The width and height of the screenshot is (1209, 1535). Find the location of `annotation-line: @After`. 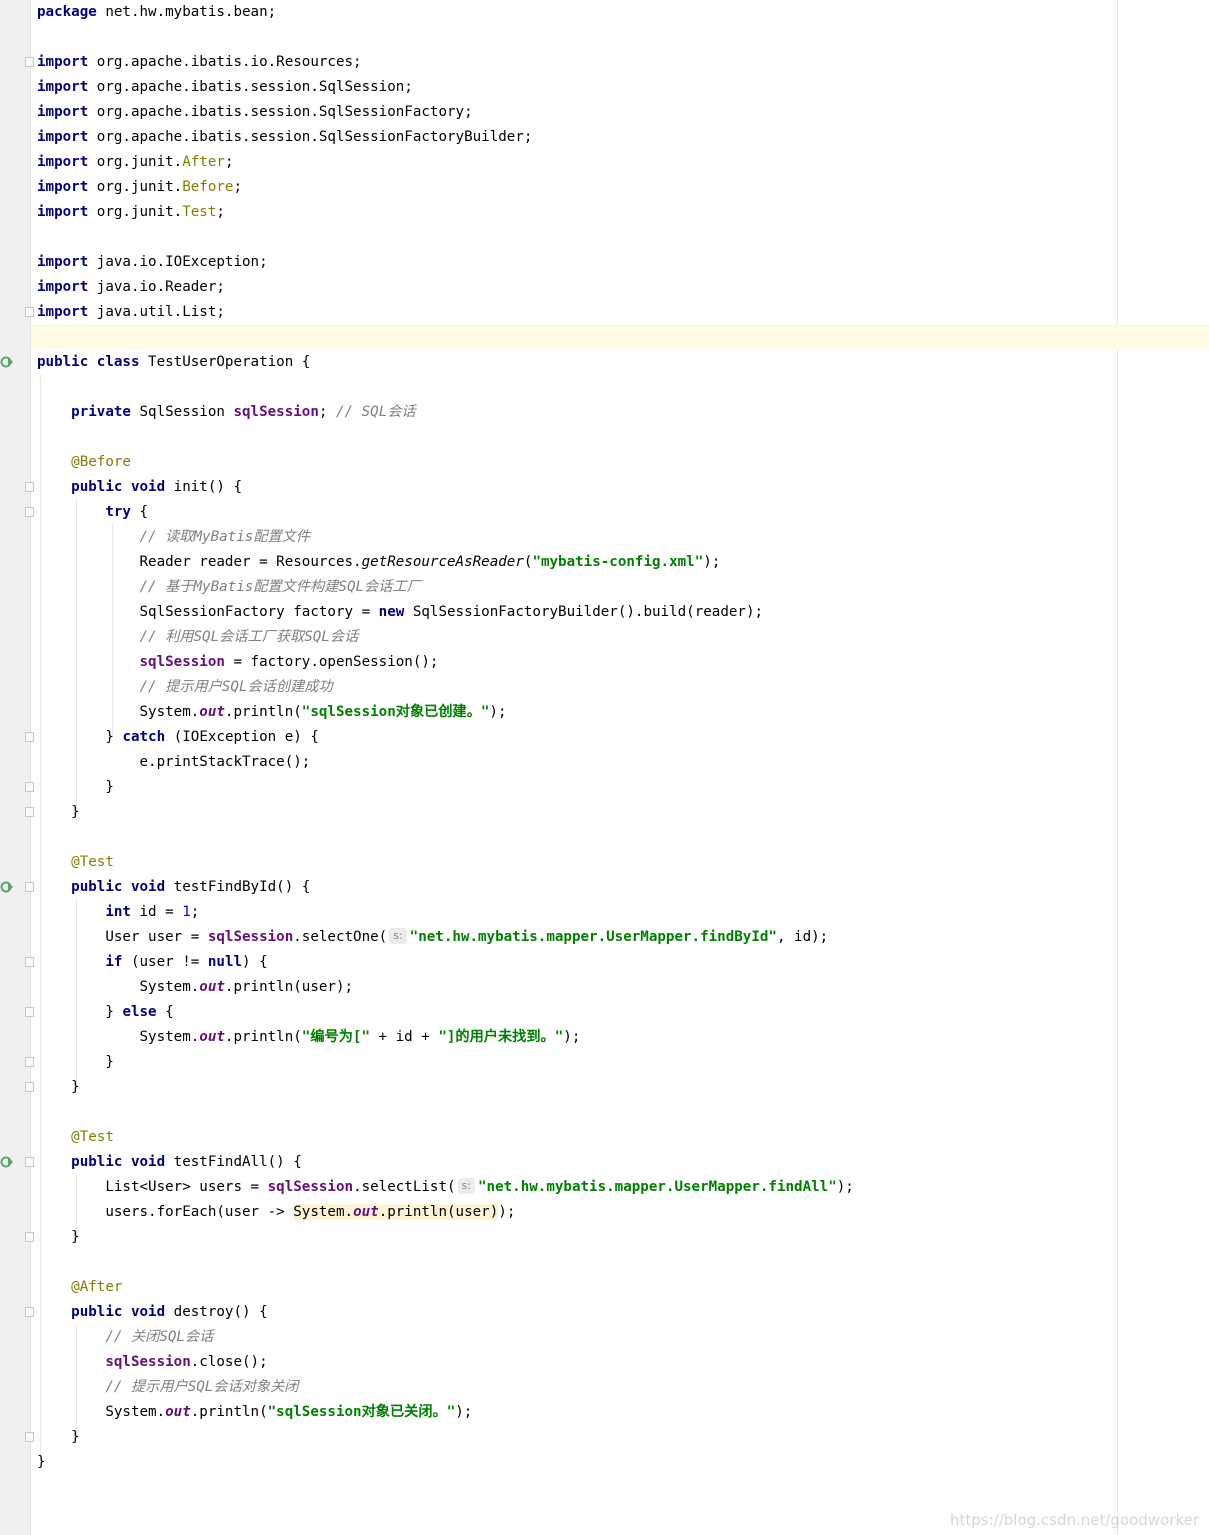

annotation-line: @After is located at coordinates (445, 1287).